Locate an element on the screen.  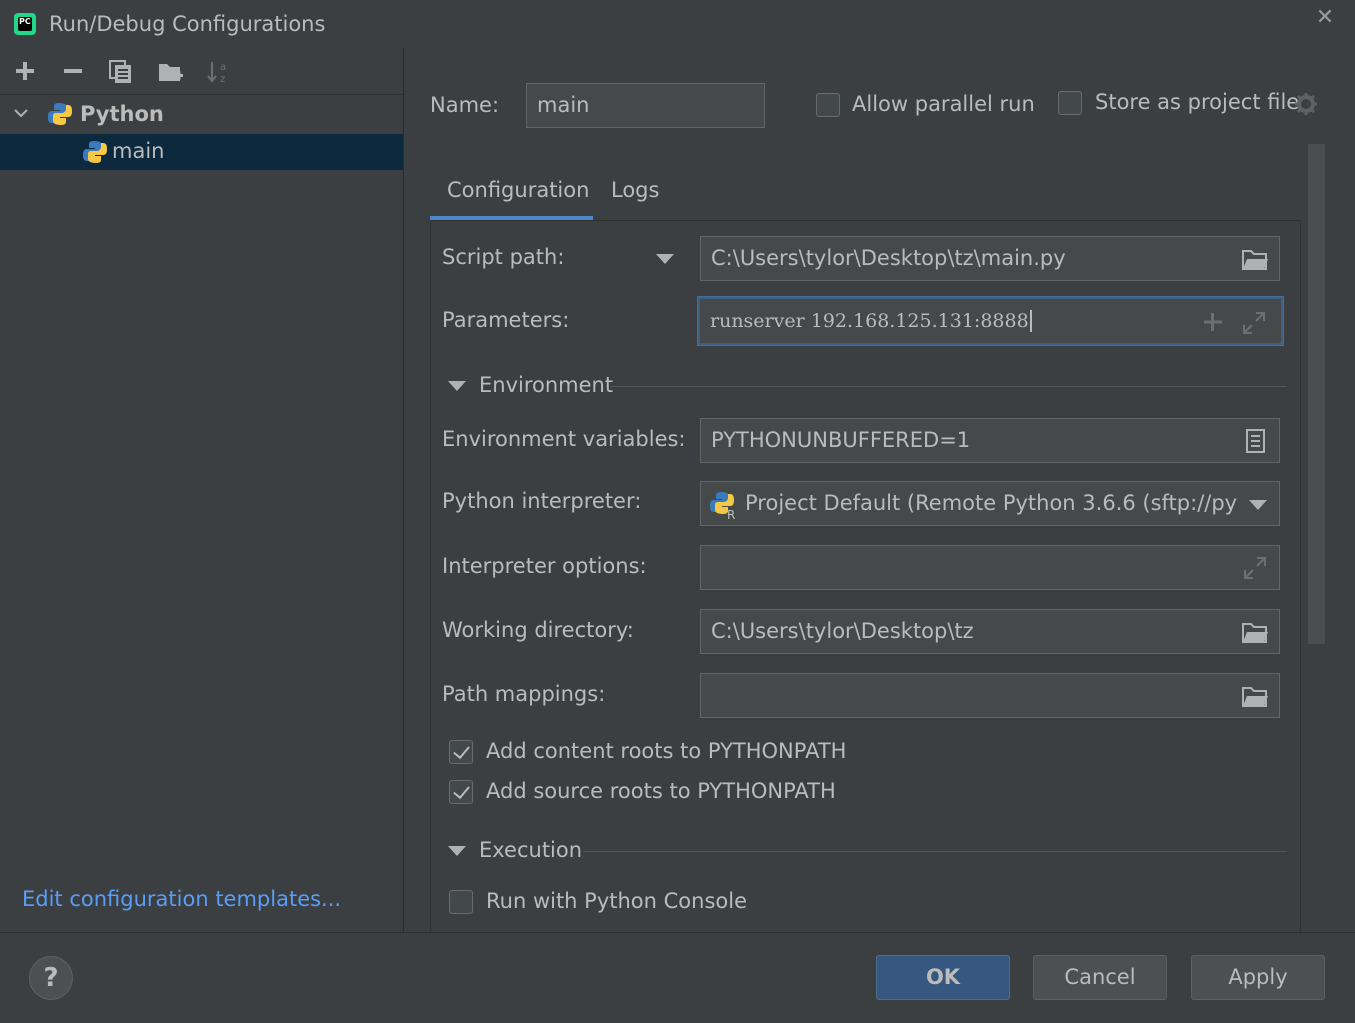
interpreter-options-label: Interpreter options: is located at coordinates (544, 566).